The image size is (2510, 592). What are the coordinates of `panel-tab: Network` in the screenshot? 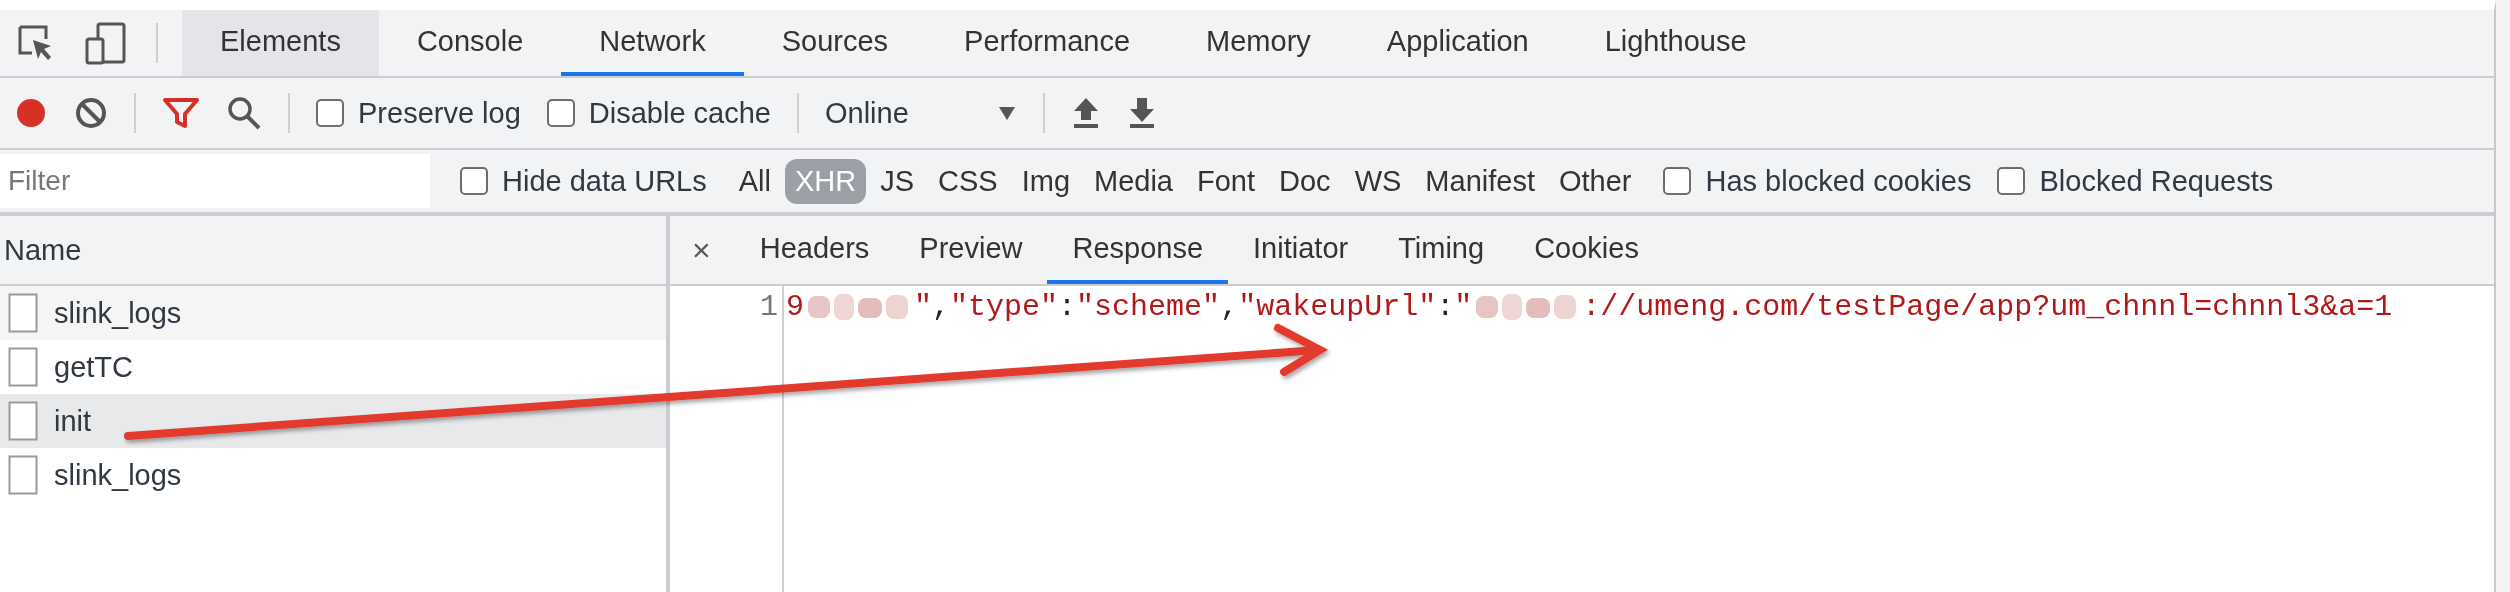 It's located at (652, 43).